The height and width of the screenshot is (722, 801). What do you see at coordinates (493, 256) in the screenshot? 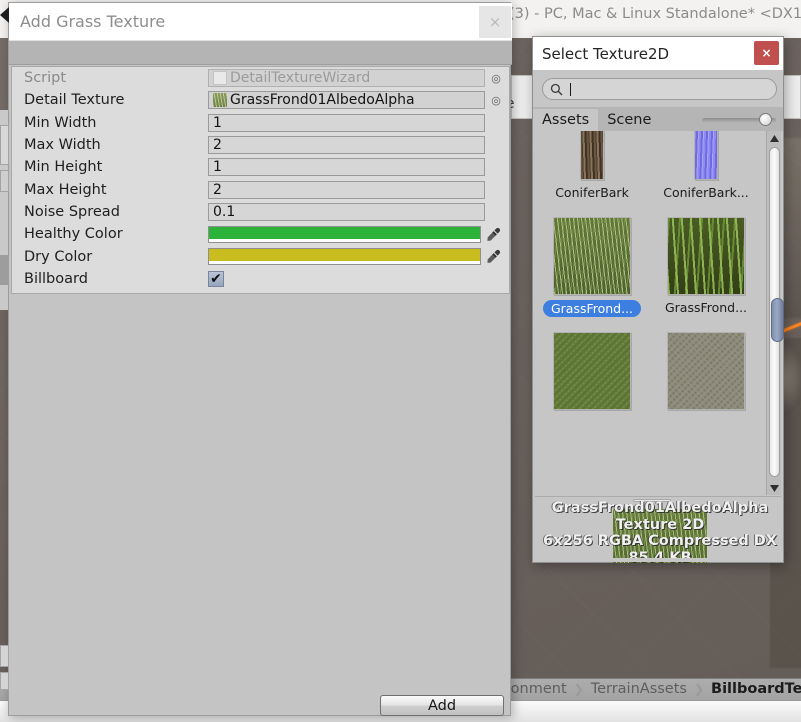
I see `dry-color-eyedropper-icon` at bounding box center [493, 256].